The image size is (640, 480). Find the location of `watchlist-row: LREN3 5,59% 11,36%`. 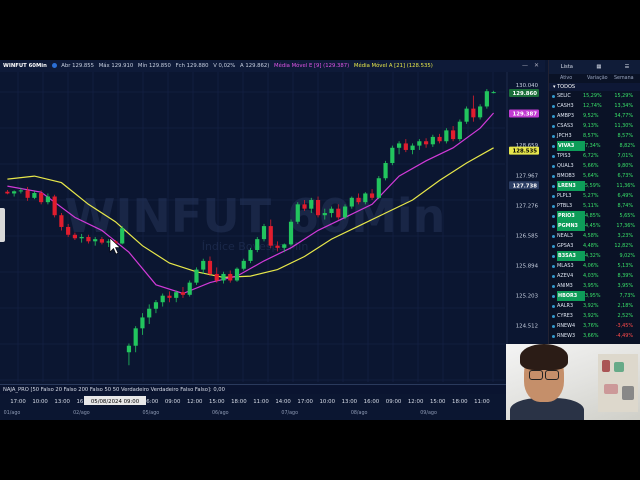

watchlist-row: LREN3 5,59% 11,36% is located at coordinates (594, 186).